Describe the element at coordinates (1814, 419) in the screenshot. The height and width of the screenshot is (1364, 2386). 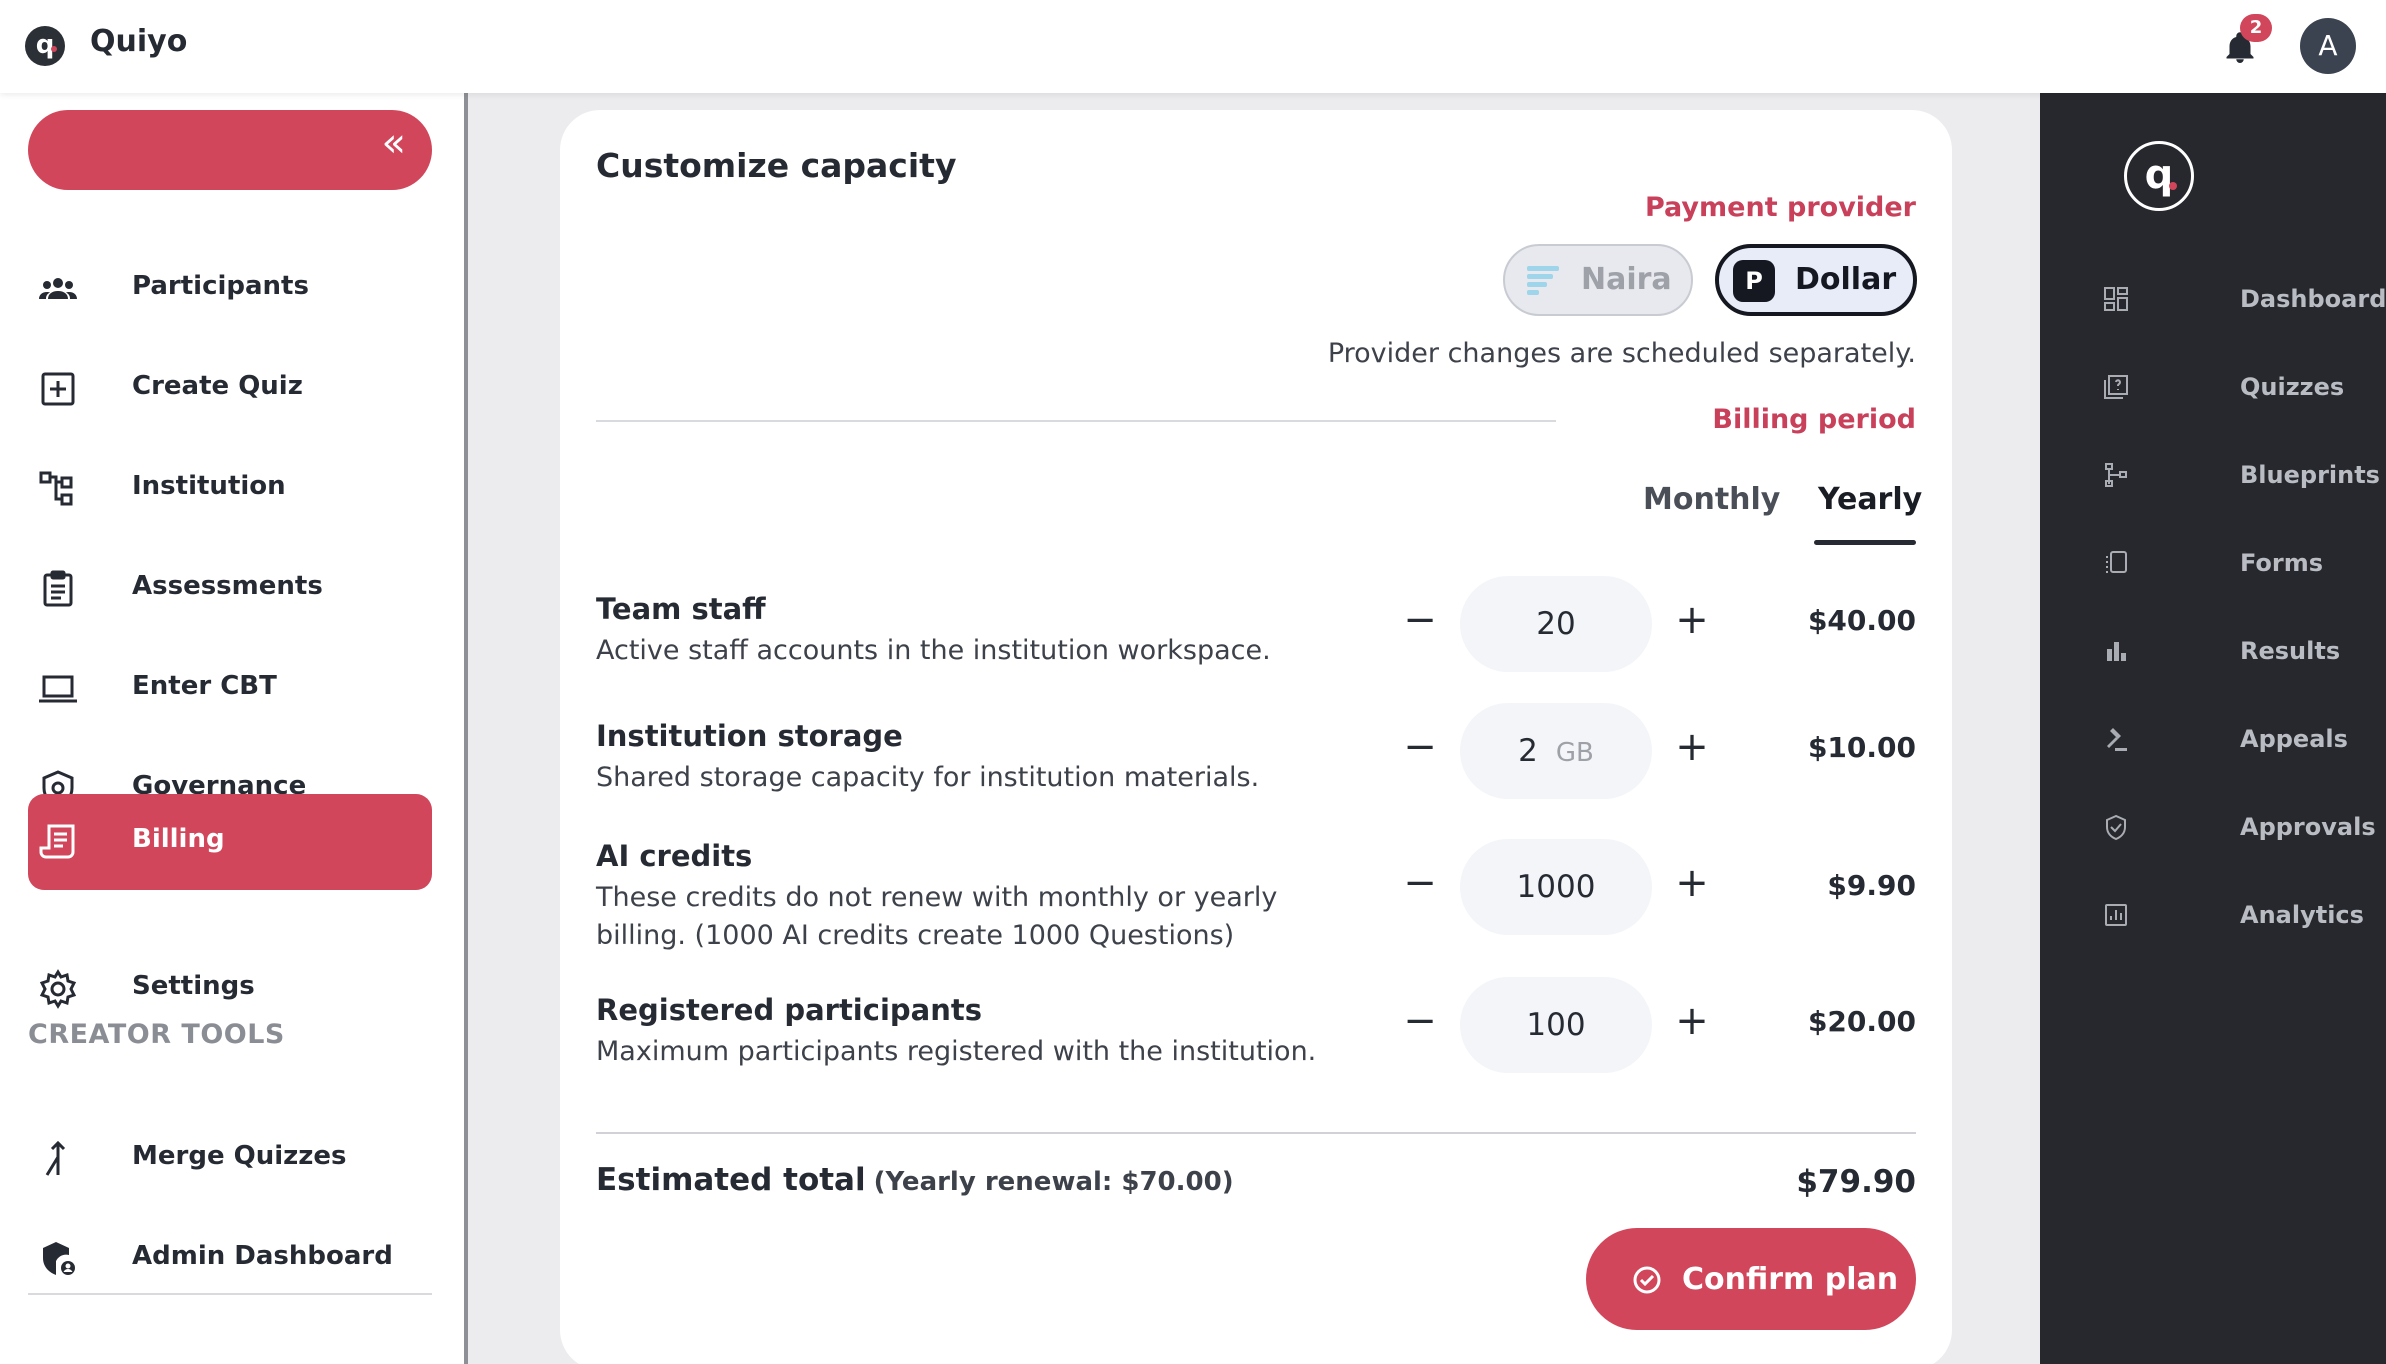
I see `billing-period-label: Billing period` at that location.